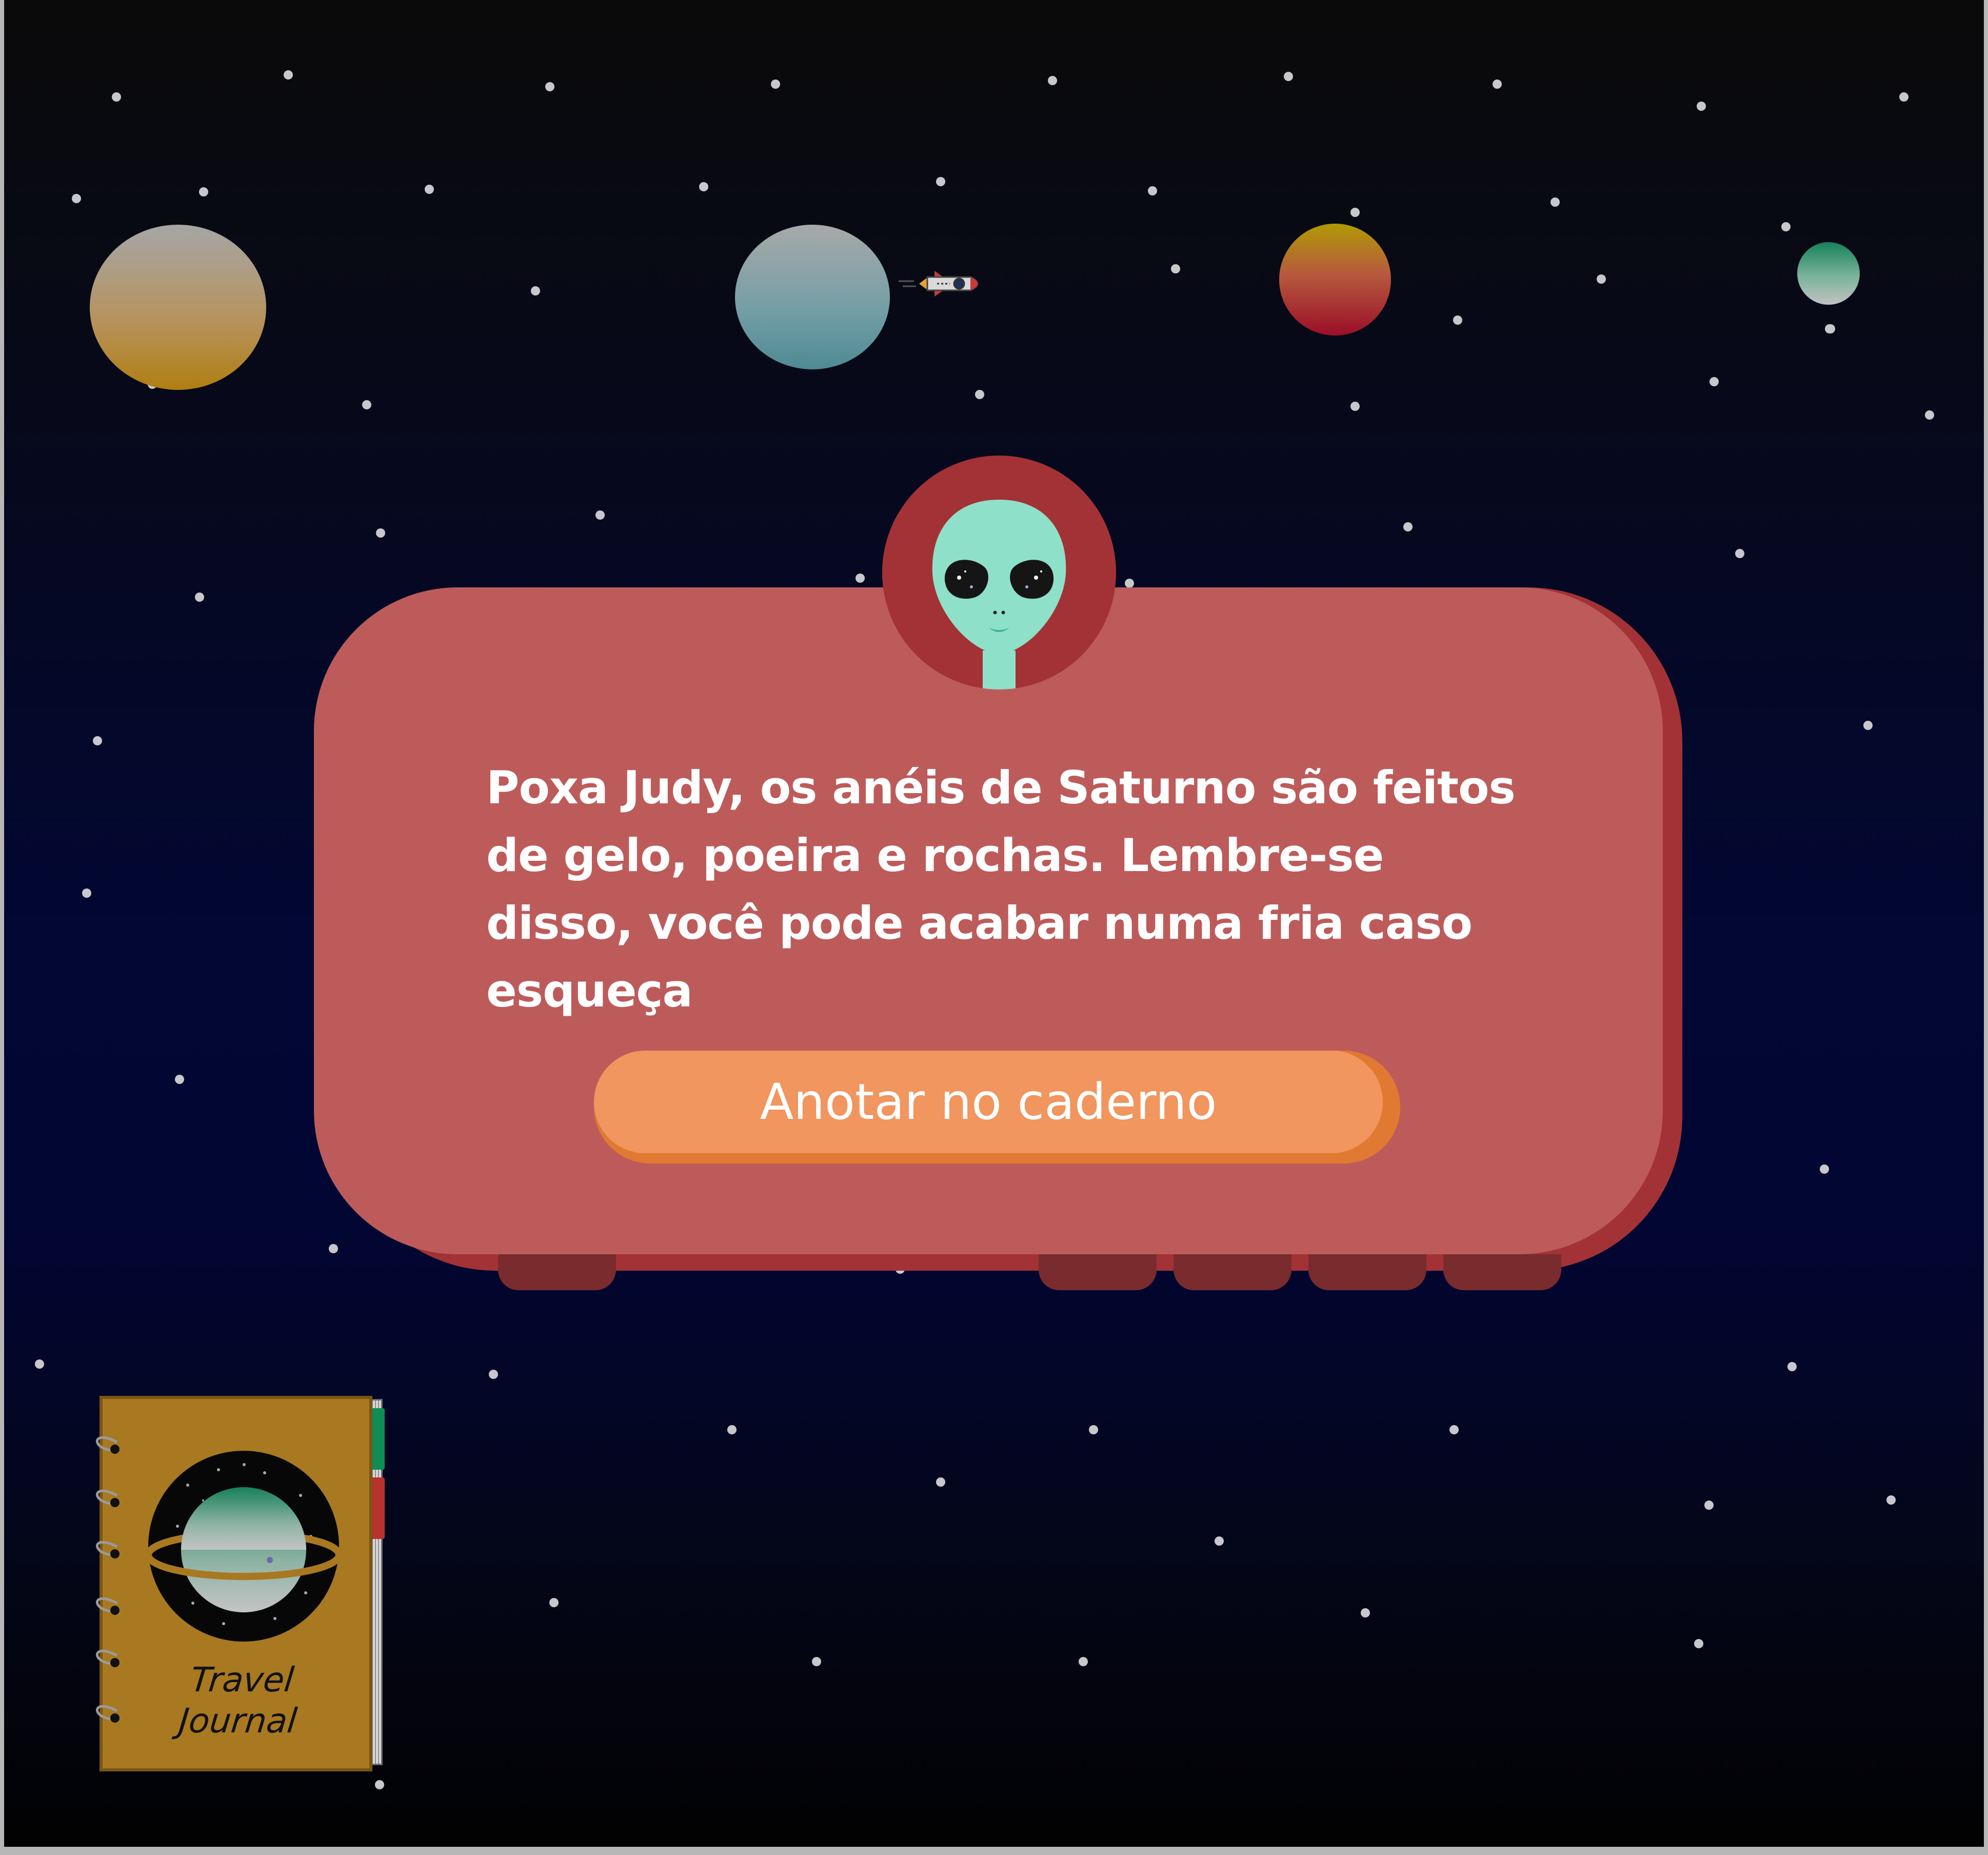 This screenshot has width=1988, height=1855. I want to click on planet-green, so click(1828, 273).